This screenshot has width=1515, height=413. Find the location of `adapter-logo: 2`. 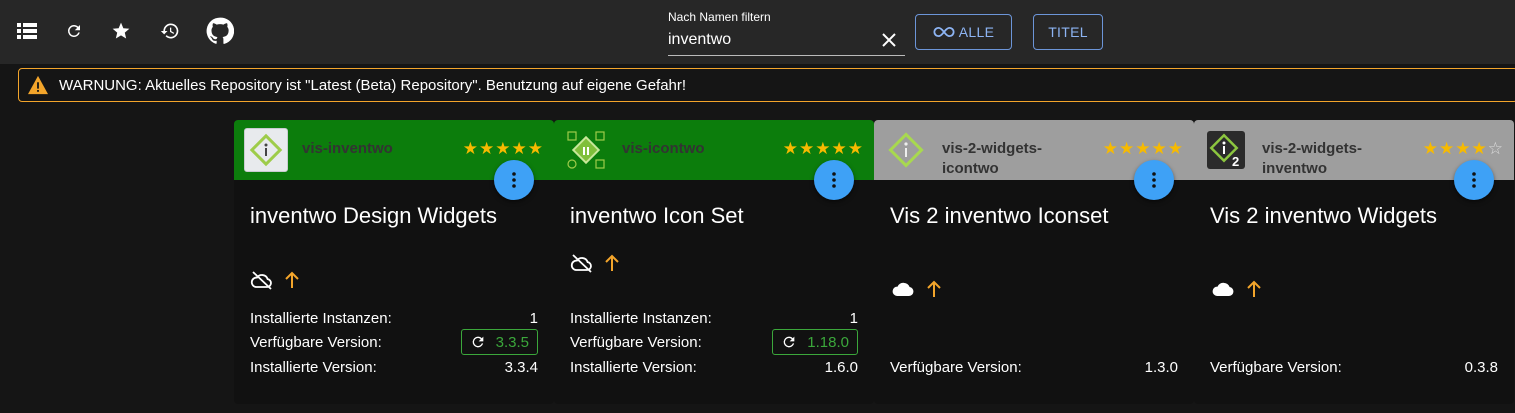

adapter-logo: 2 is located at coordinates (1226, 150).